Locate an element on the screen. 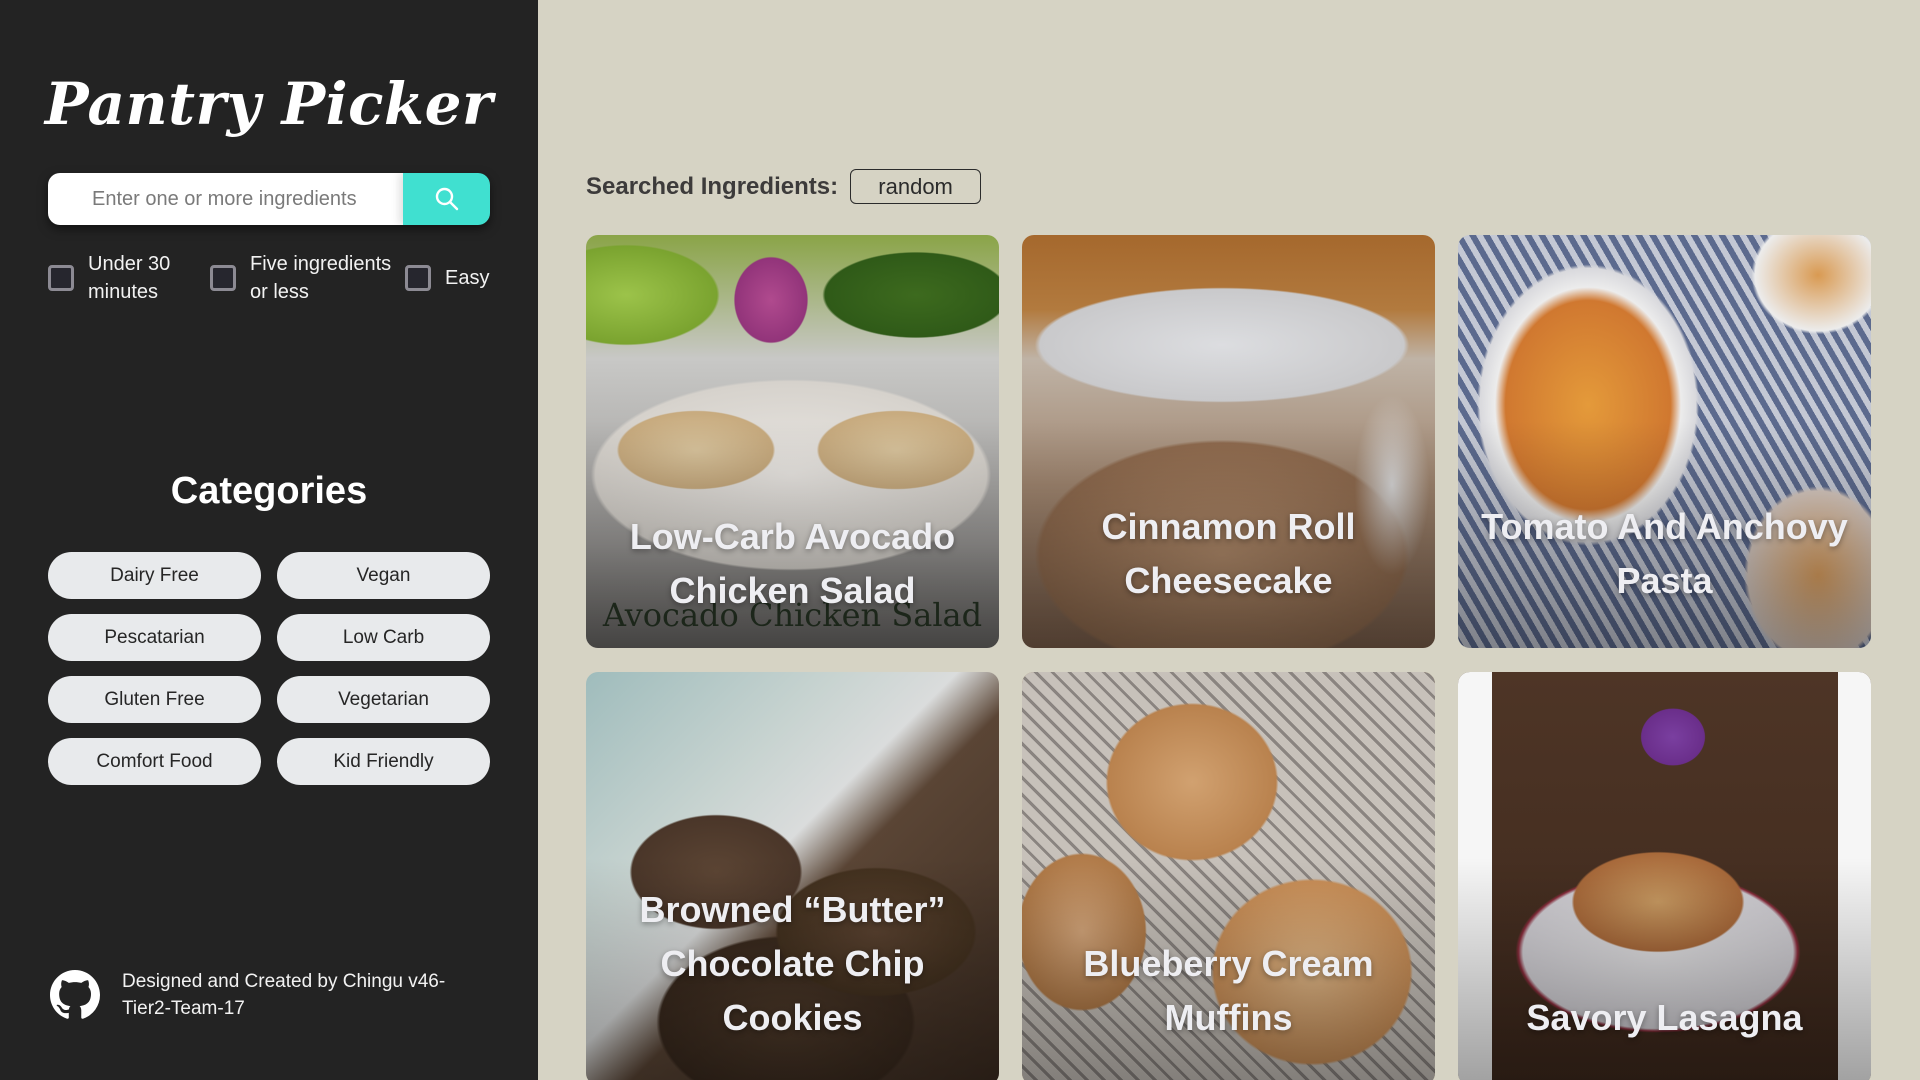 This screenshot has height=1080, width=1920. category-dairy-free: Dairy Free is located at coordinates (154, 575).